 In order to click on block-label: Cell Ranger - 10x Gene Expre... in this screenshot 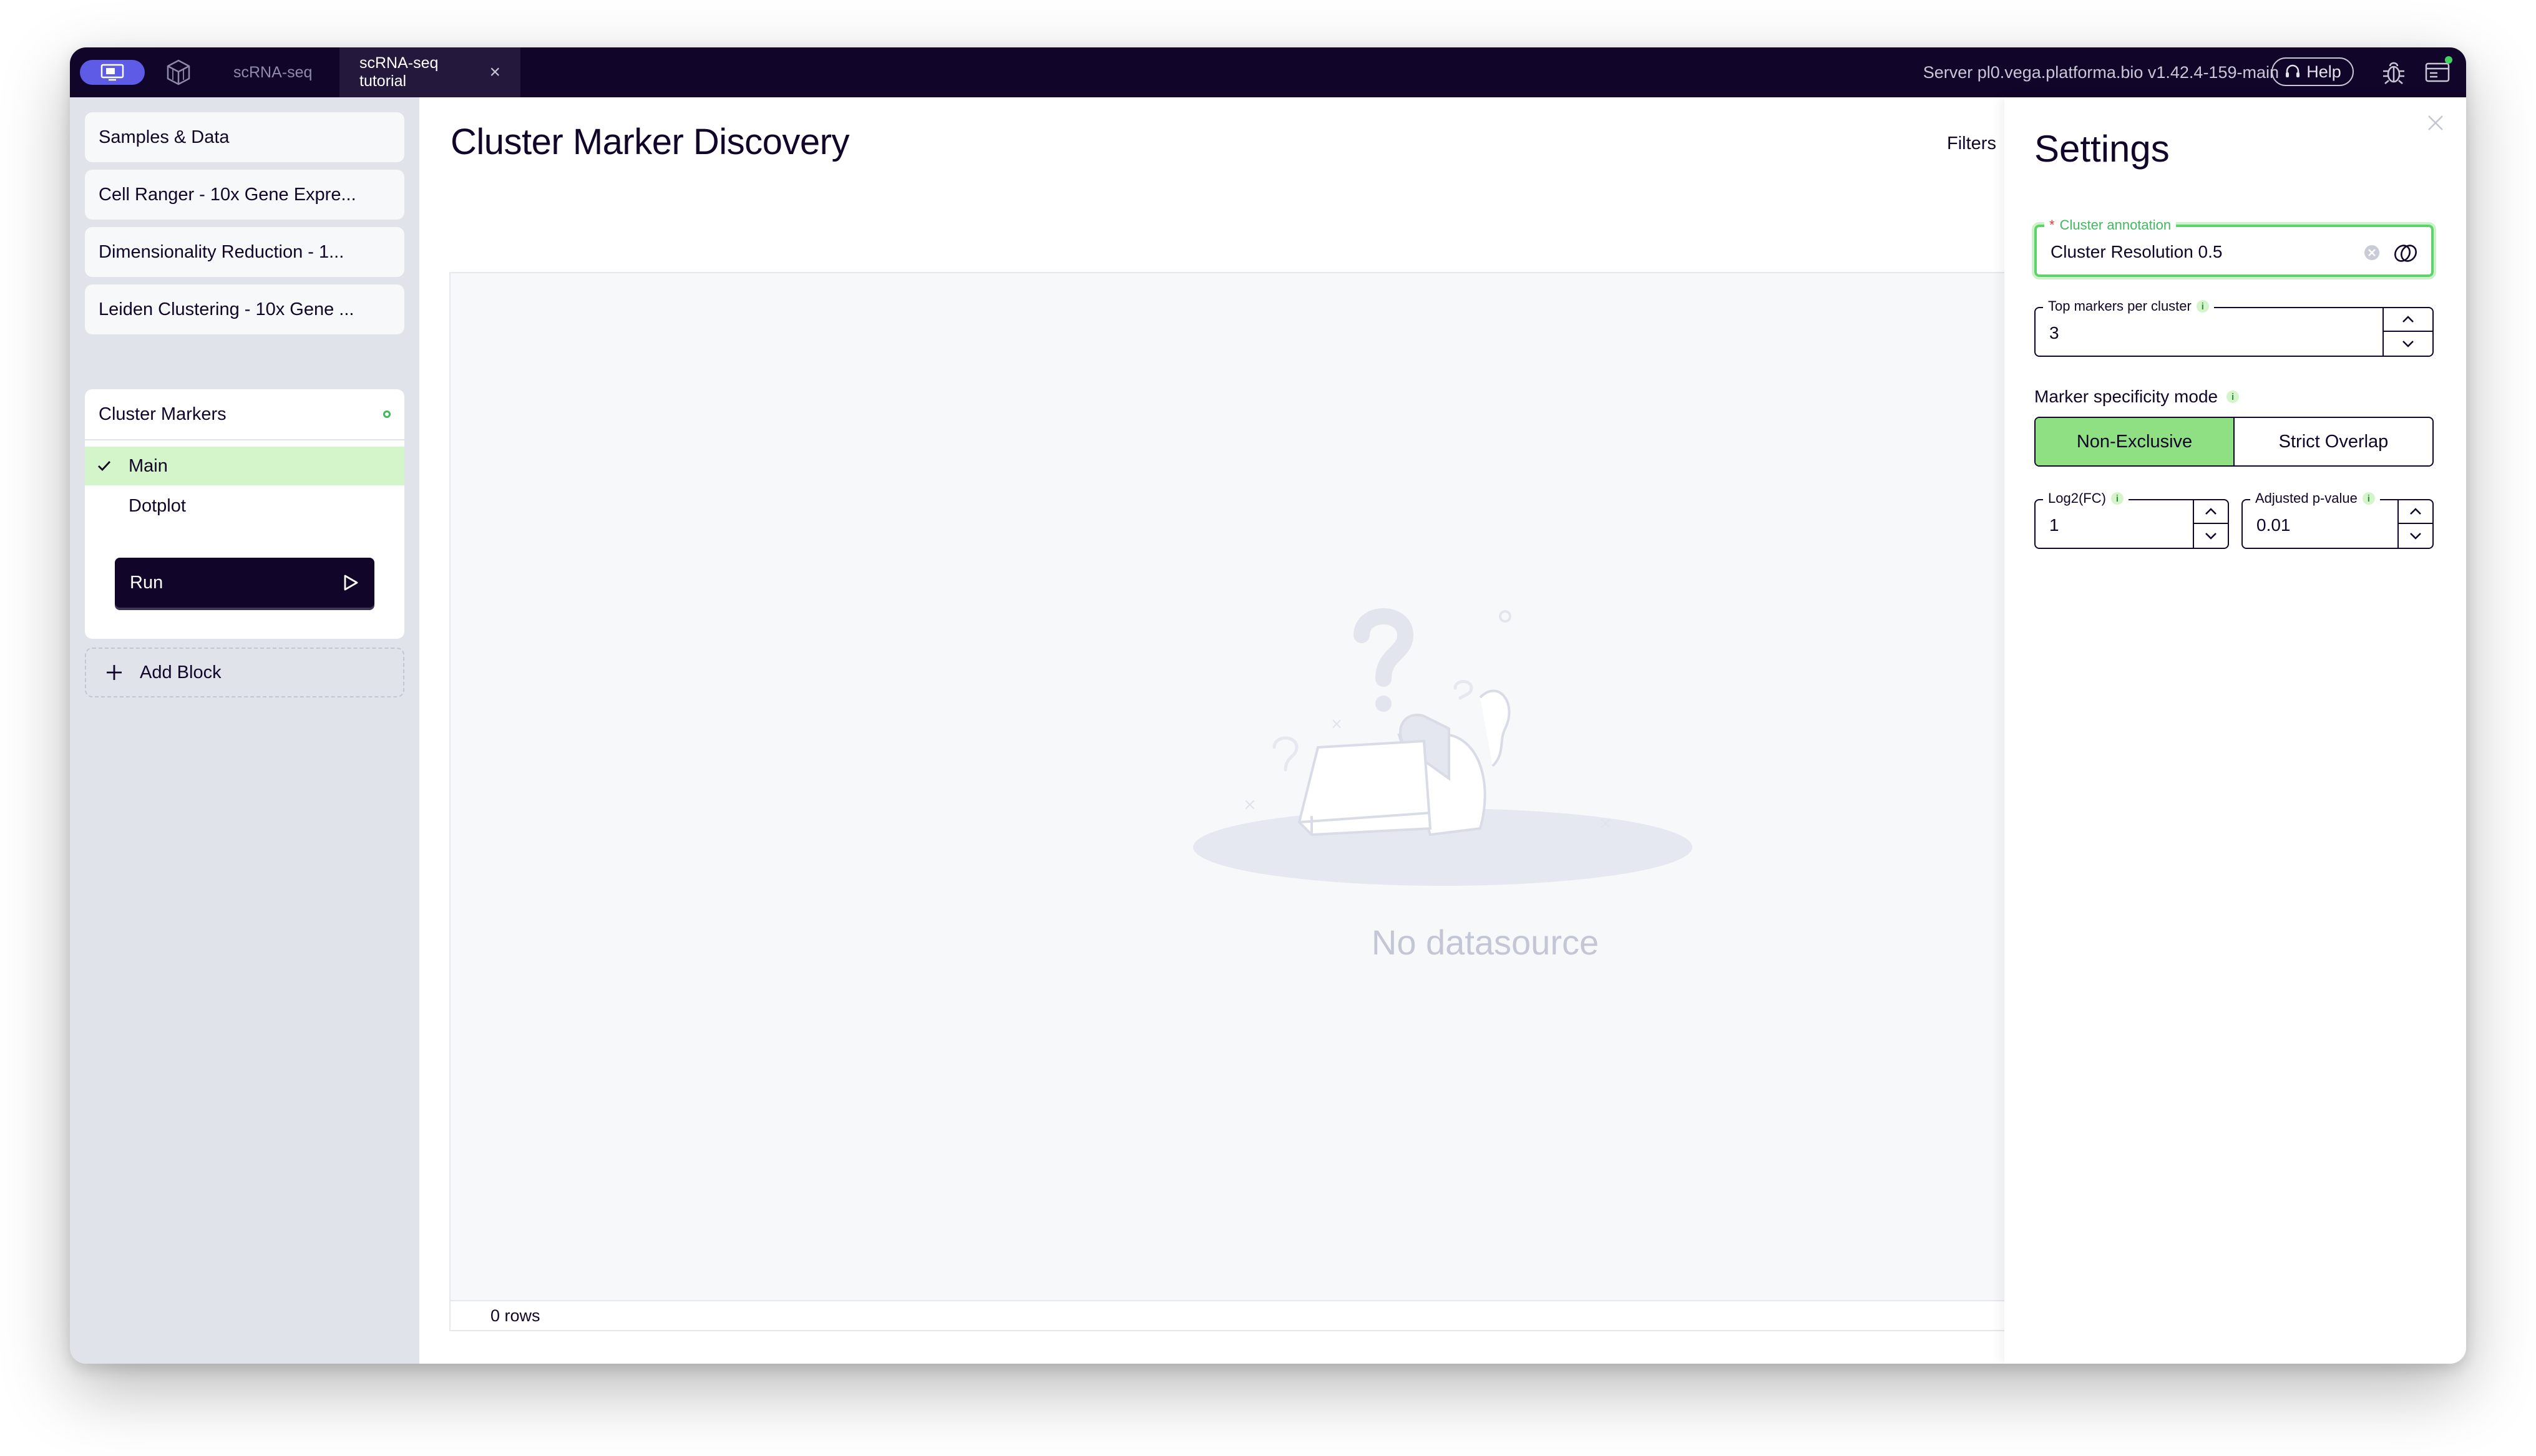, I will do `click(227, 195)`.